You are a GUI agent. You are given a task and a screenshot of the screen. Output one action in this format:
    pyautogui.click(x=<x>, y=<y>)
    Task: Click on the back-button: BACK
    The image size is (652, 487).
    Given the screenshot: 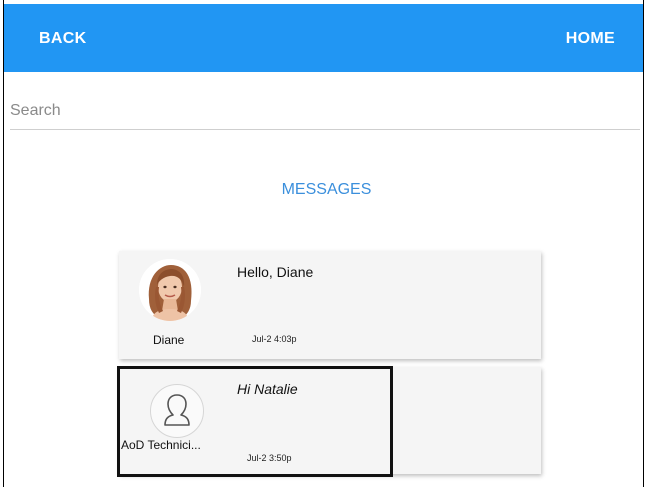 What is the action you would take?
    pyautogui.click(x=62, y=39)
    